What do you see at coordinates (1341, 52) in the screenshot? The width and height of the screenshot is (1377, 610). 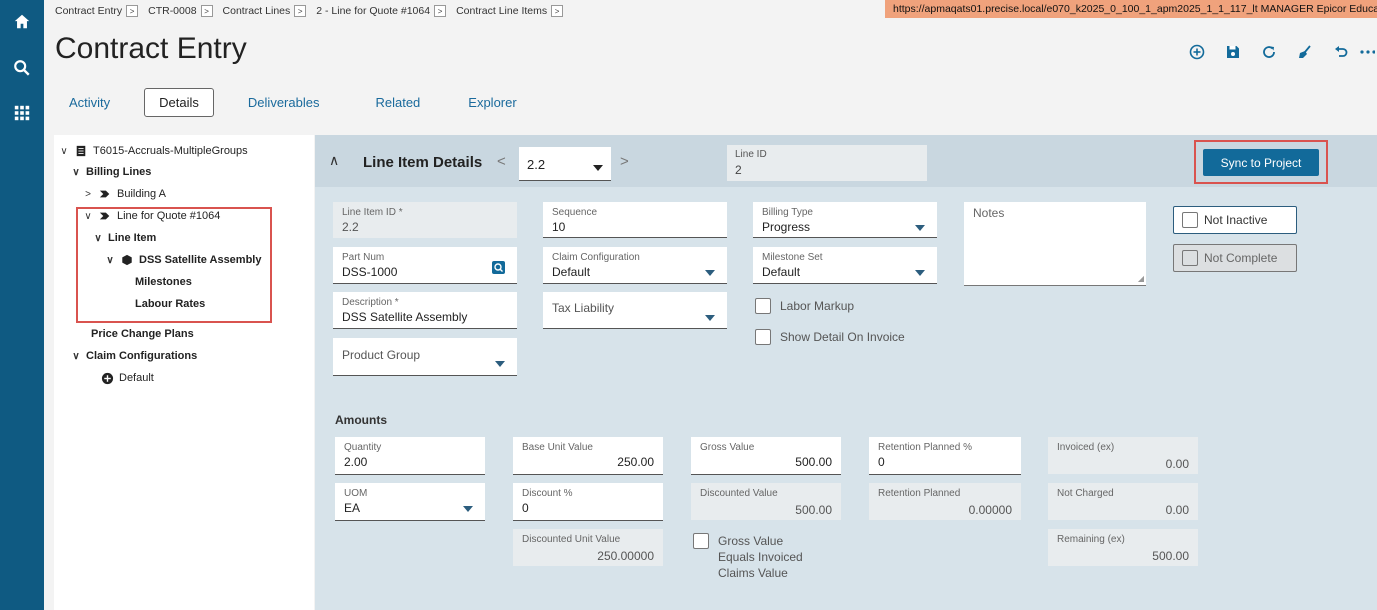 I see `undo-button` at bounding box center [1341, 52].